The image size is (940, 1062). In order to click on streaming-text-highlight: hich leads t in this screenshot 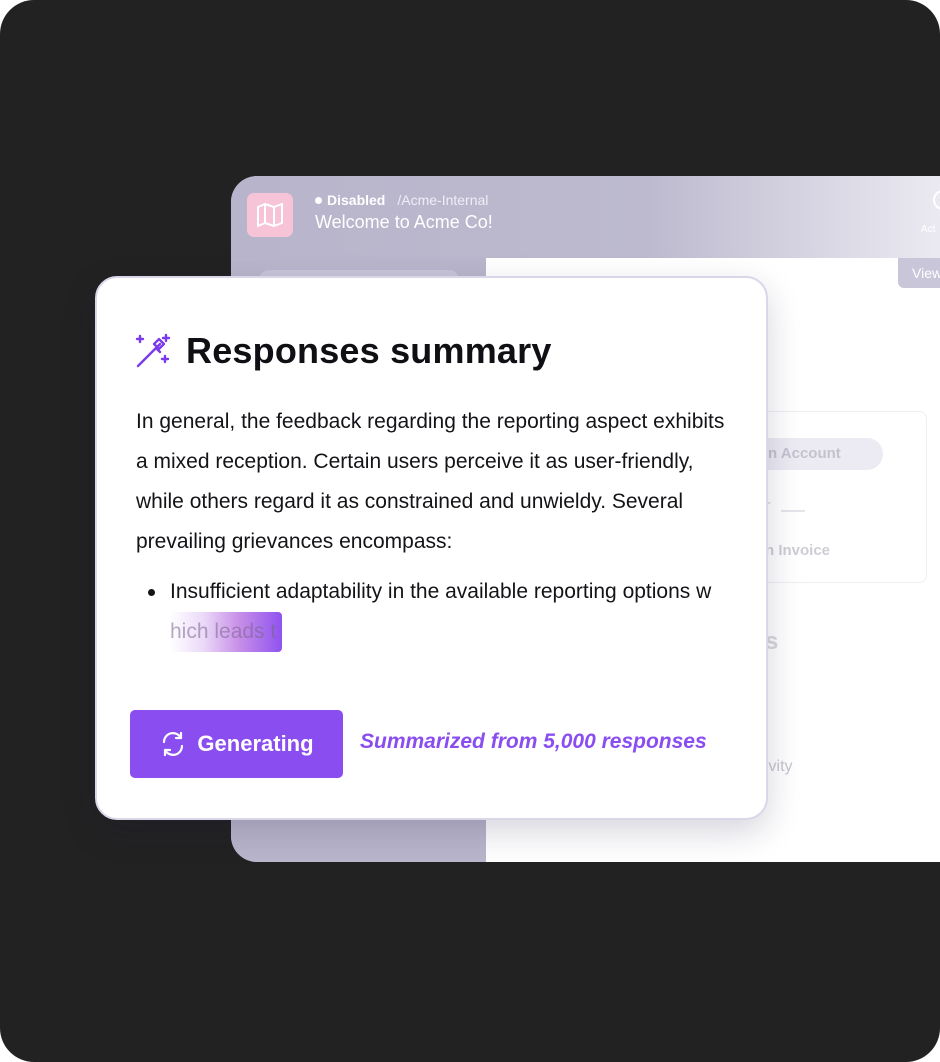, I will do `click(226, 632)`.